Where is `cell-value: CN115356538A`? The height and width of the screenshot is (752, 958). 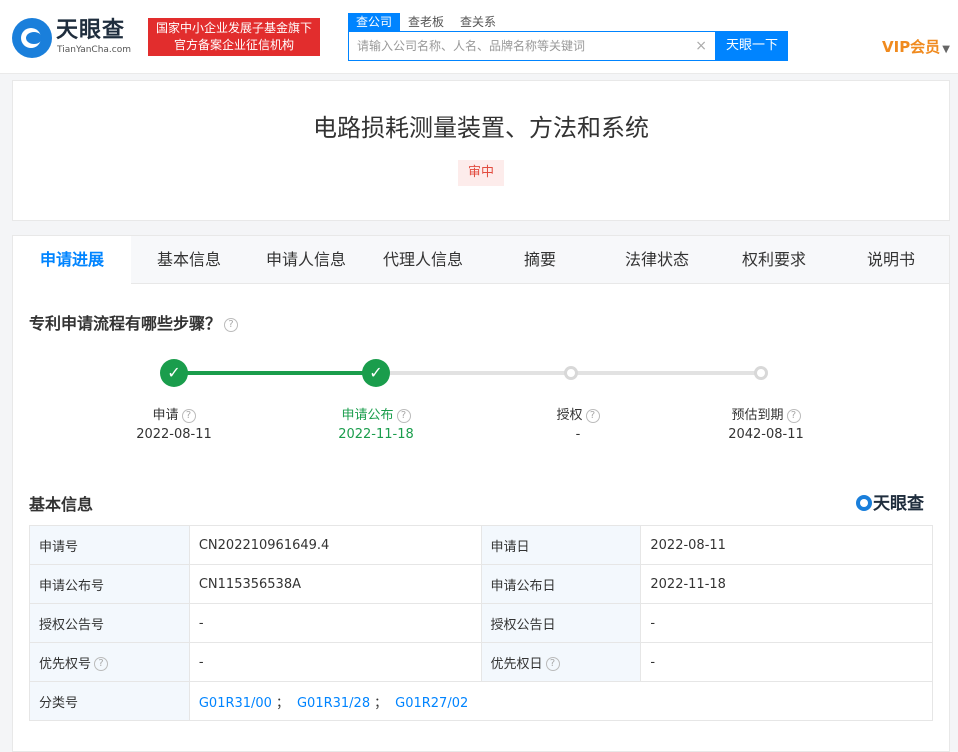 cell-value: CN115356538A is located at coordinates (335, 584).